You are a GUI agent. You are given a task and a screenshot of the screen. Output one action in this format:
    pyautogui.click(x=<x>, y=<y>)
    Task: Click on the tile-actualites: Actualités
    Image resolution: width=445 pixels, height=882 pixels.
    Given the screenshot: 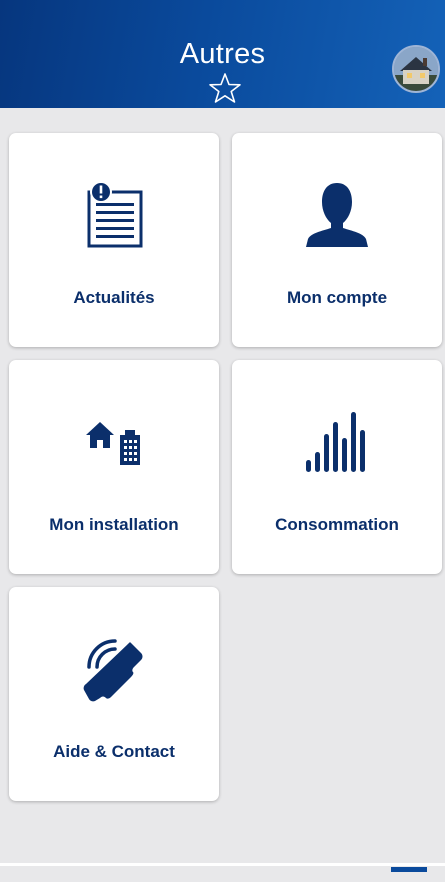 What is the action you would take?
    pyautogui.click(x=114, y=240)
    